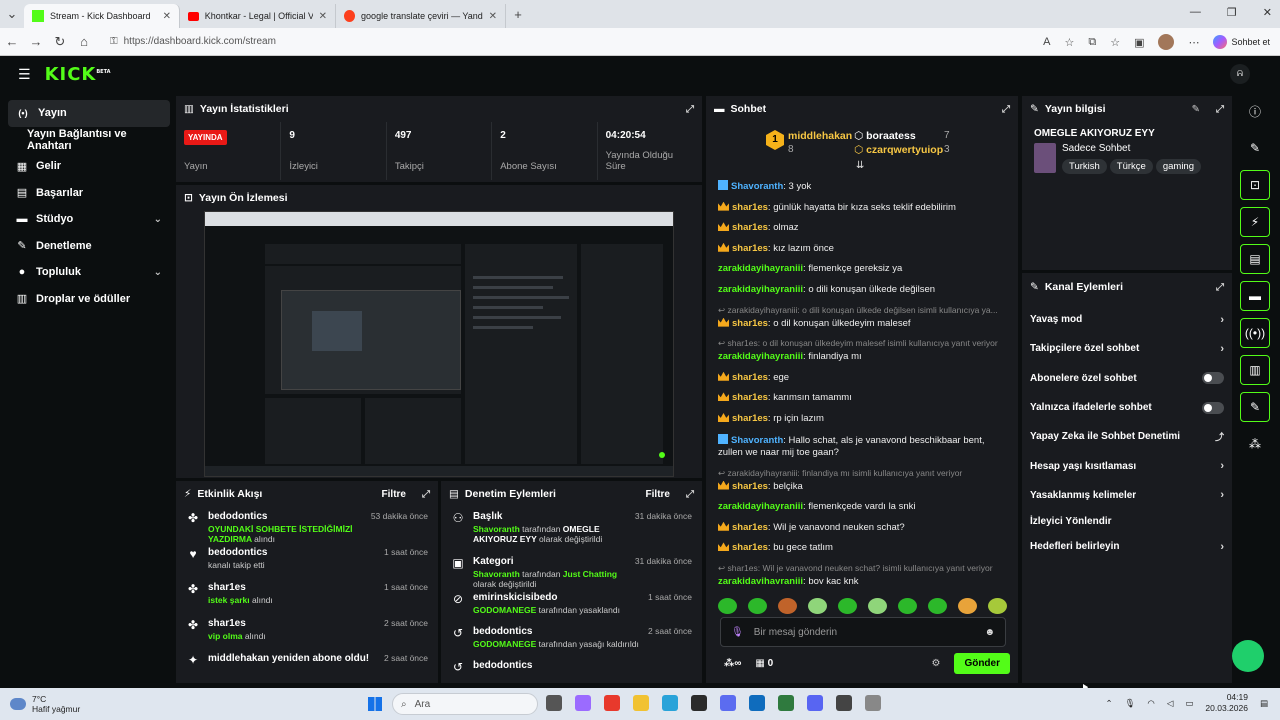 Image resolution: width=1280 pixels, height=720 pixels. I want to click on profile-avatar, so click(1166, 42).